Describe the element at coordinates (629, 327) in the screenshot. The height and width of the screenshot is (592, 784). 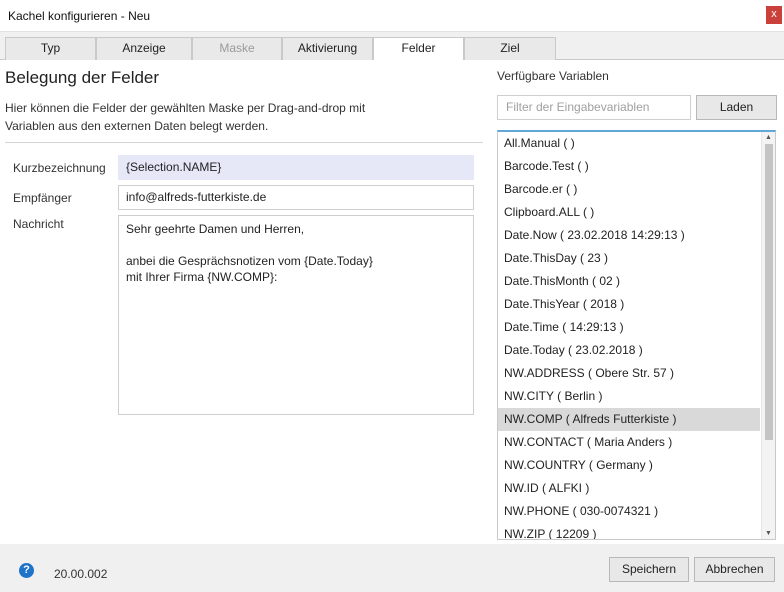
I see `variable-item: Date.Time ( 14:29:13 )` at that location.